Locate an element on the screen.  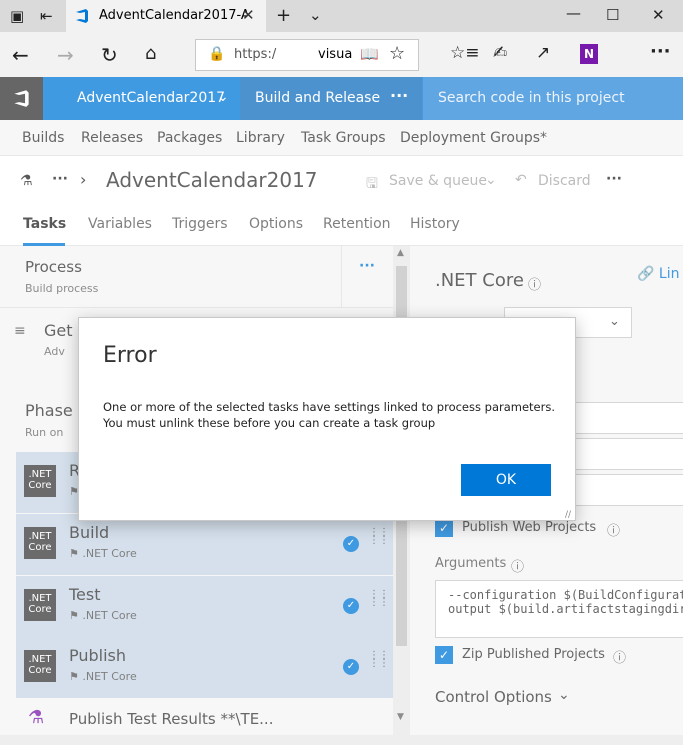
url-field: 🔒 https:/ visua 📖 ☆ is located at coordinates (307, 55).